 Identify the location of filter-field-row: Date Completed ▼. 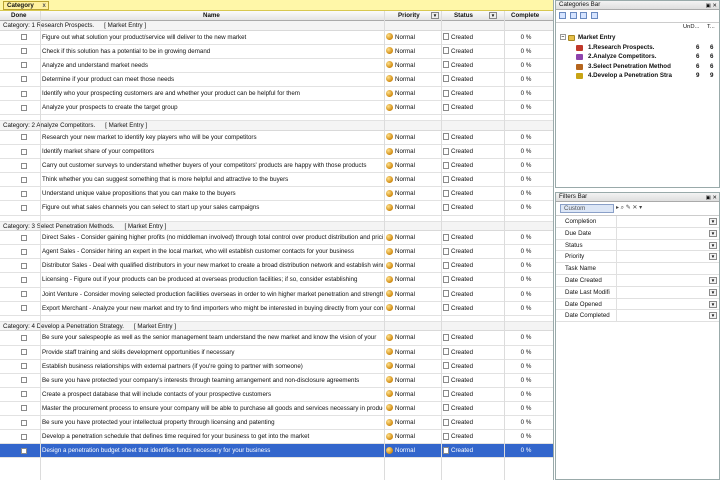
(637, 316).